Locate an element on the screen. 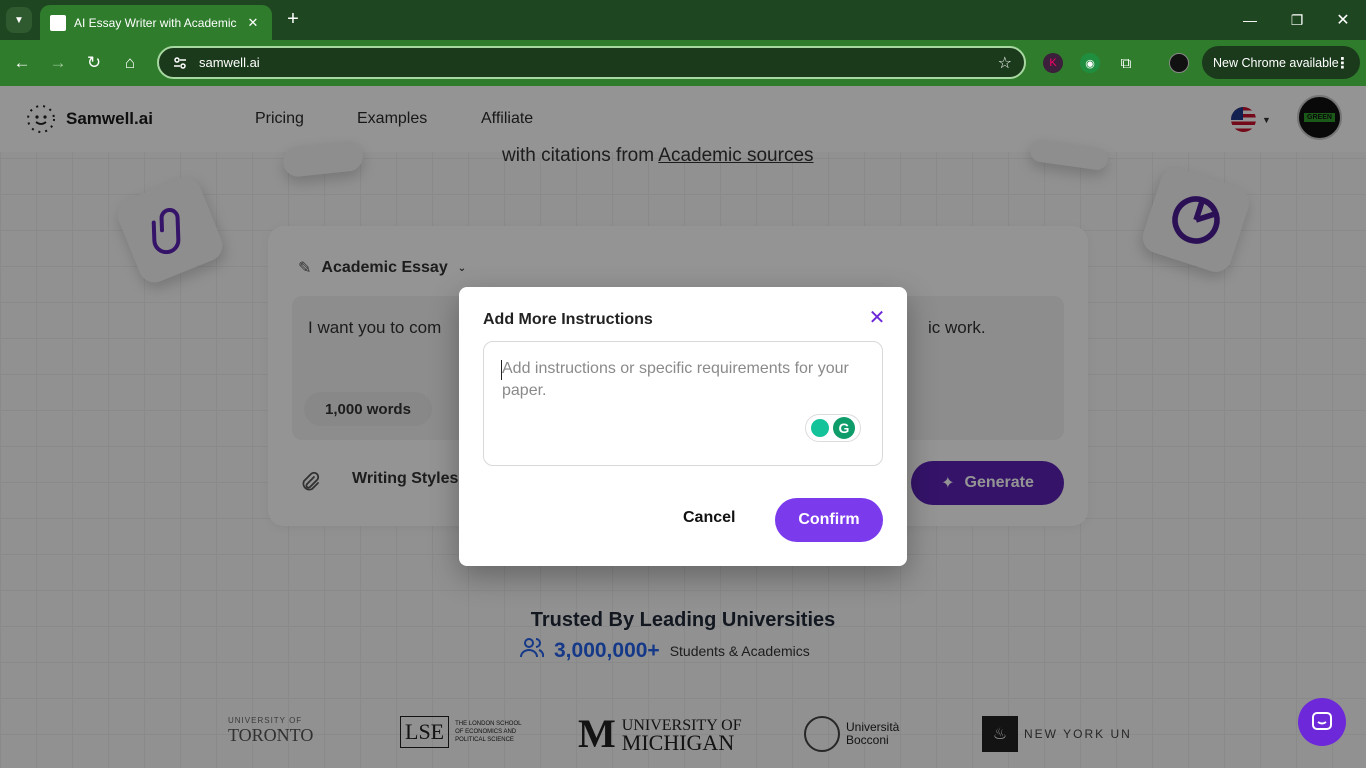 Image resolution: width=1366 pixels, height=768 pixels. back-icon: ← is located at coordinates (22, 63).